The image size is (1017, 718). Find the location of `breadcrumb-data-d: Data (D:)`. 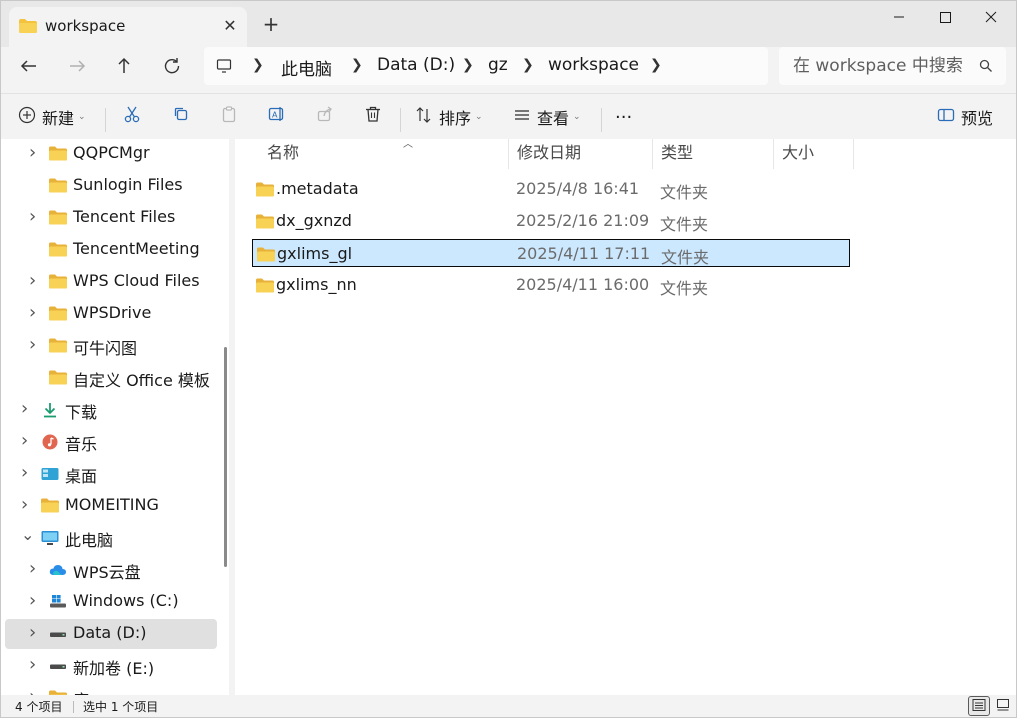

breadcrumb-data-d: Data (D:) is located at coordinates (416, 65).